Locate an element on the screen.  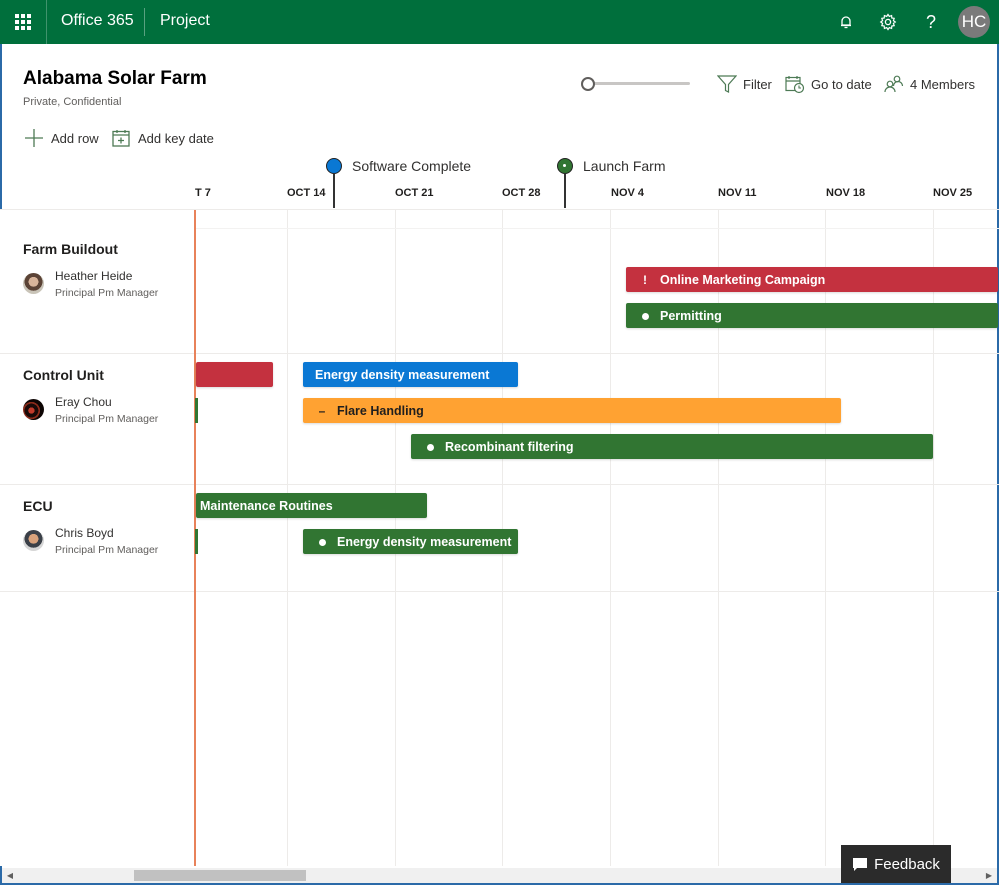
feedback-label: Feedback is located at coordinates (907, 864).